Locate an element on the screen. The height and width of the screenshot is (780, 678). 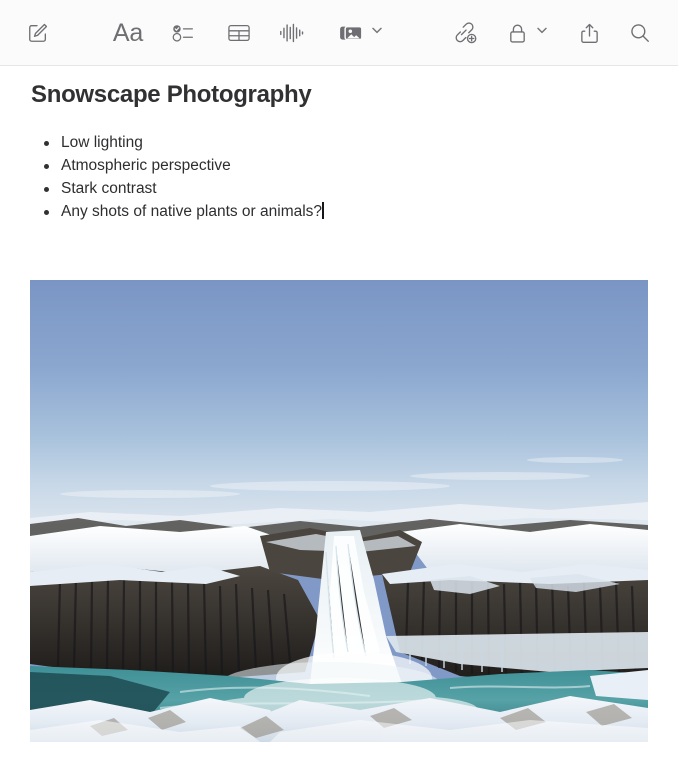
share-note-button is located at coordinates (589, 33).